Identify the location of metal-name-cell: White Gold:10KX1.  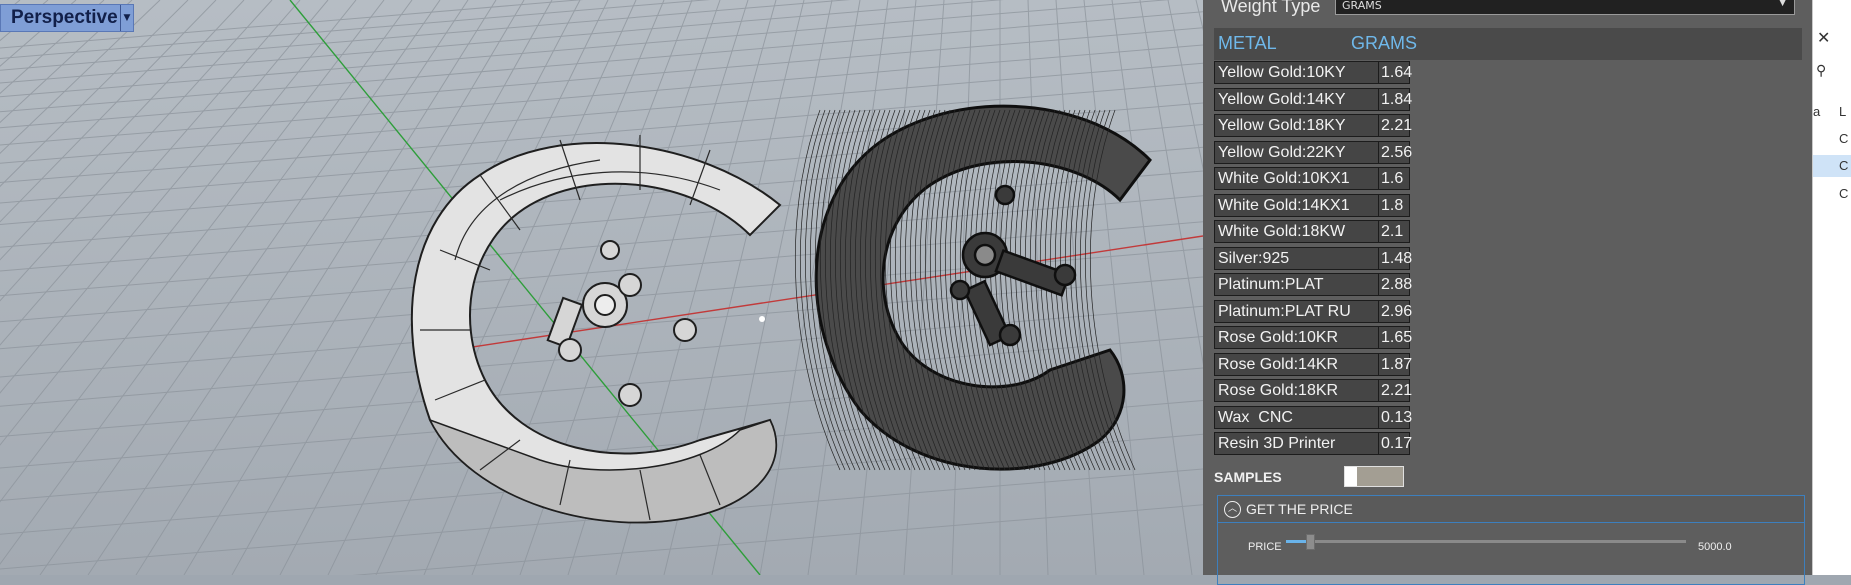
(1296, 178).